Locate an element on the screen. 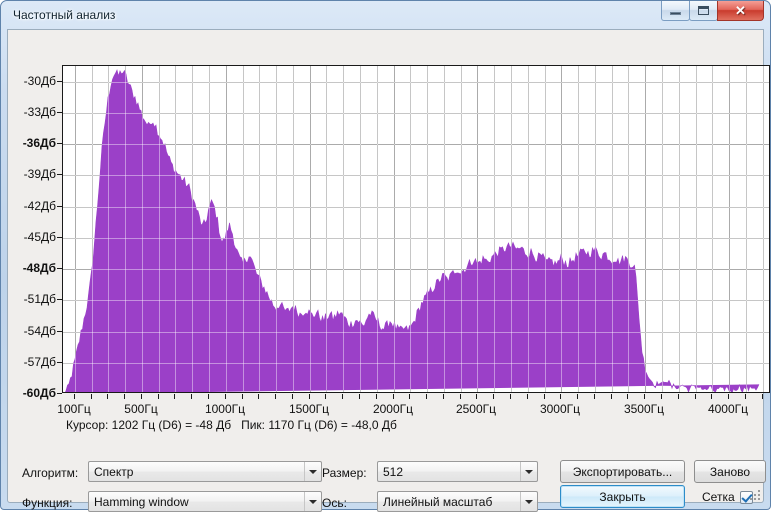 This screenshot has height=512, width=771. x-axis-tick-label: 3000Гц is located at coordinates (560, 409).